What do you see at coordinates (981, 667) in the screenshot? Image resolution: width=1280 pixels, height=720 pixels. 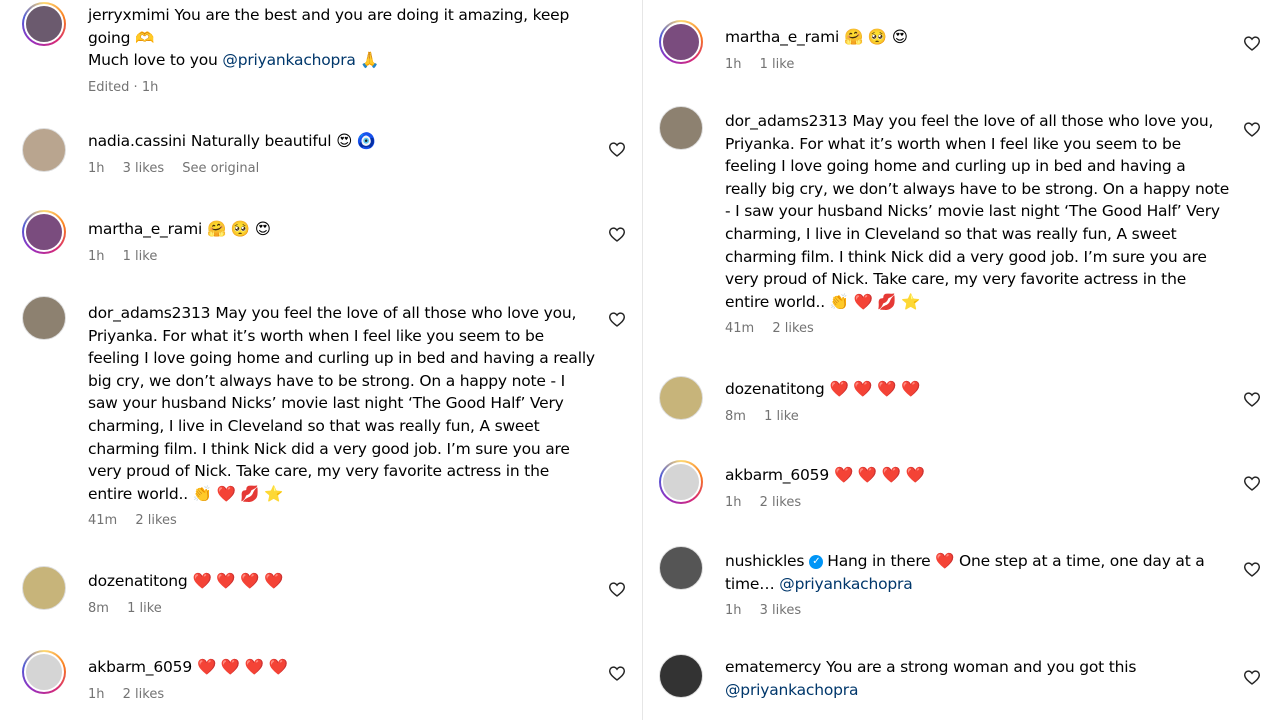 I see `comment-text: You are a strong woman and you got this` at bounding box center [981, 667].